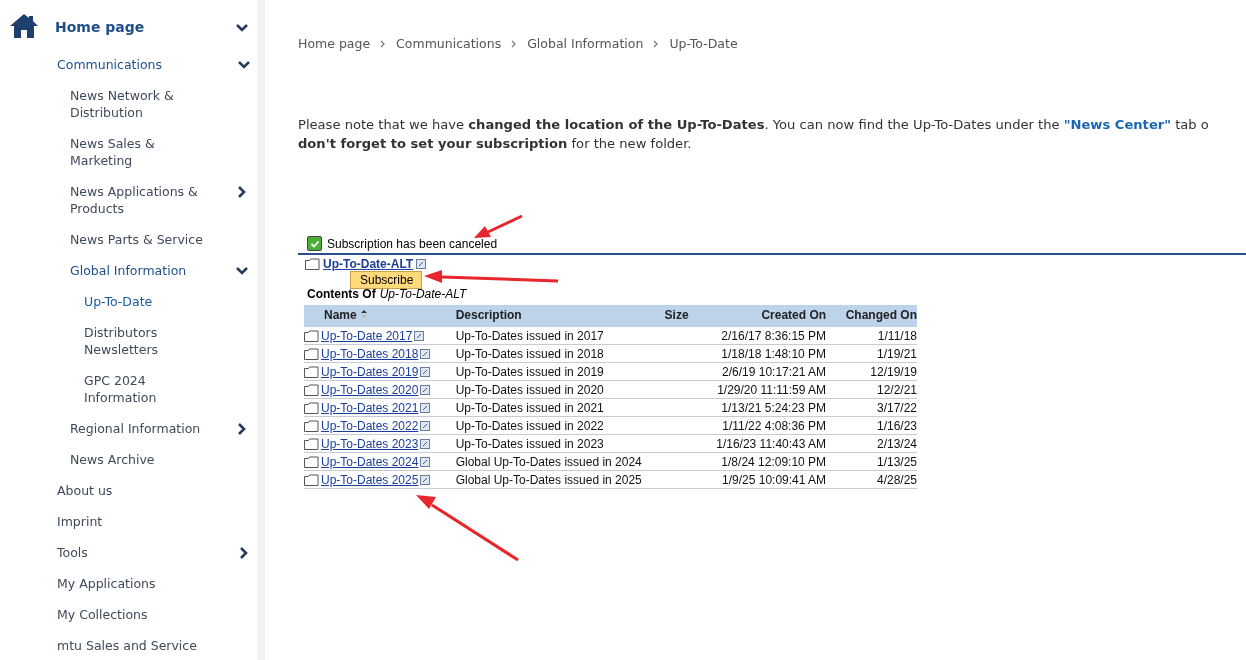 The height and width of the screenshot is (660, 1246). I want to click on nav-item: About us, so click(147, 490).